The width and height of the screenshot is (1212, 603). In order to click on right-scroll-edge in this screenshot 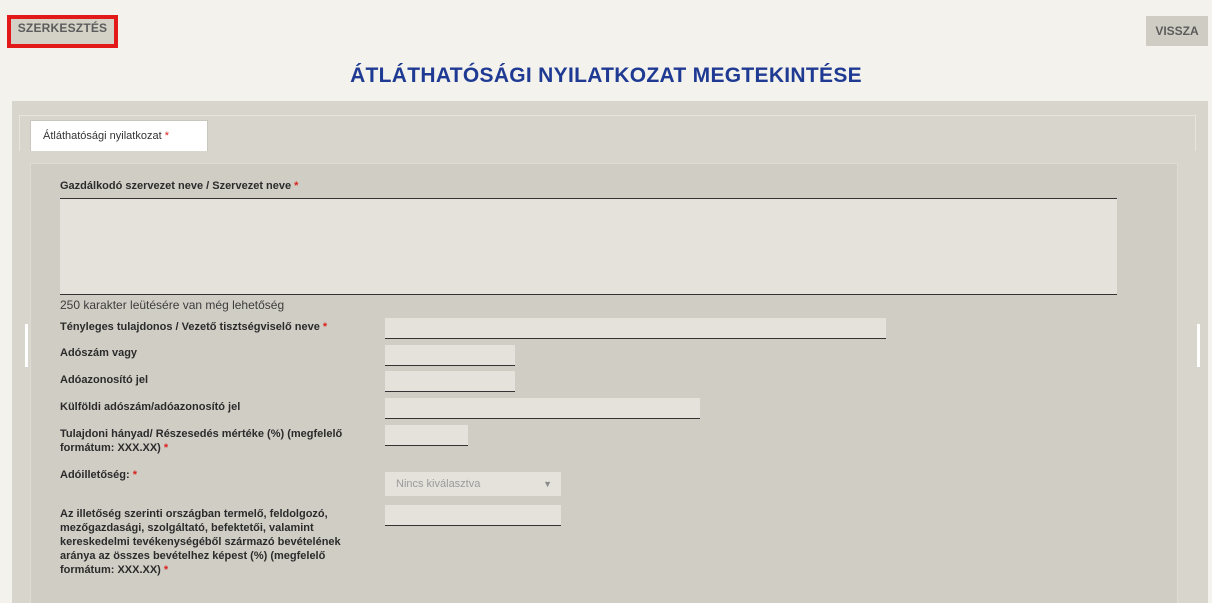, I will do `click(1198, 345)`.